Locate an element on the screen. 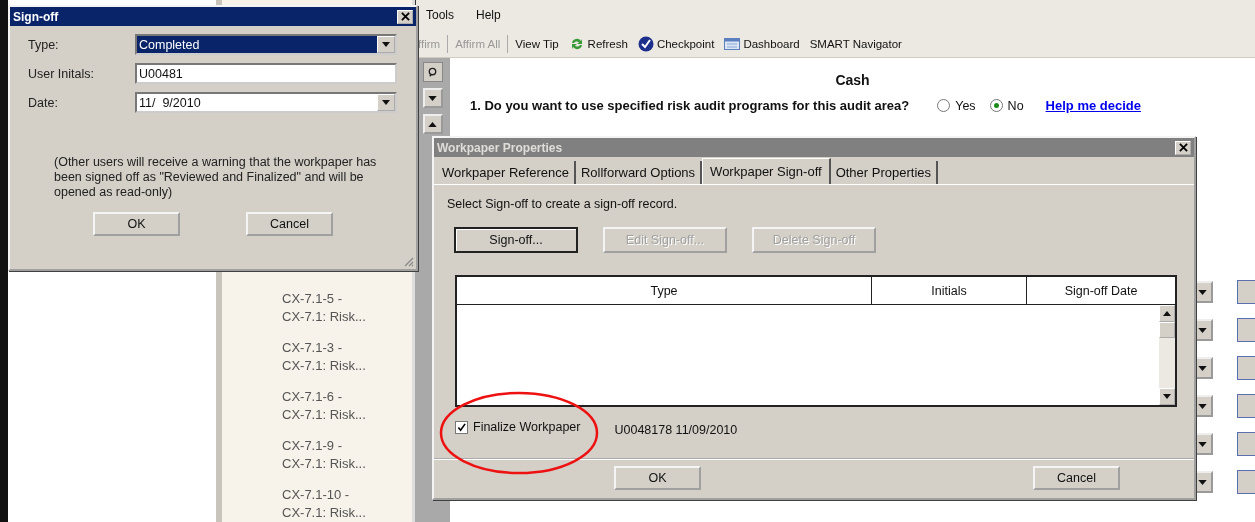  scroll-down-button is located at coordinates (432, 98).